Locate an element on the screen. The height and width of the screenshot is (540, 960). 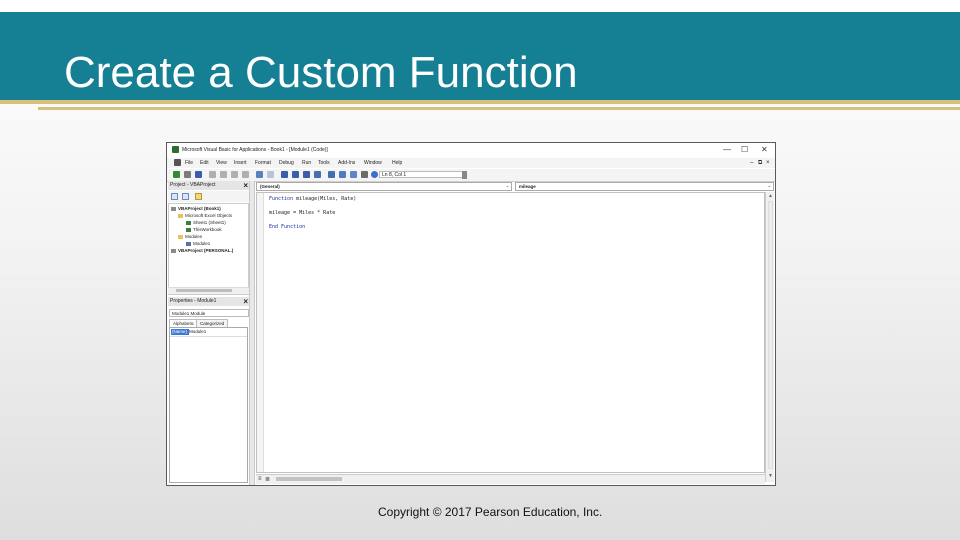
code-keyword: Function is located at coordinates (281, 199).